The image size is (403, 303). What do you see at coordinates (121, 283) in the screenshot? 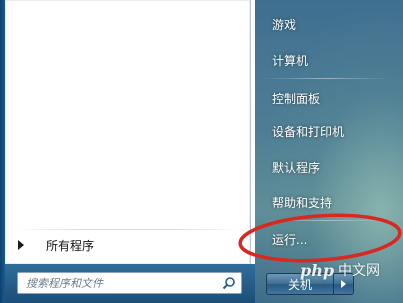
I see `search-input` at bounding box center [121, 283].